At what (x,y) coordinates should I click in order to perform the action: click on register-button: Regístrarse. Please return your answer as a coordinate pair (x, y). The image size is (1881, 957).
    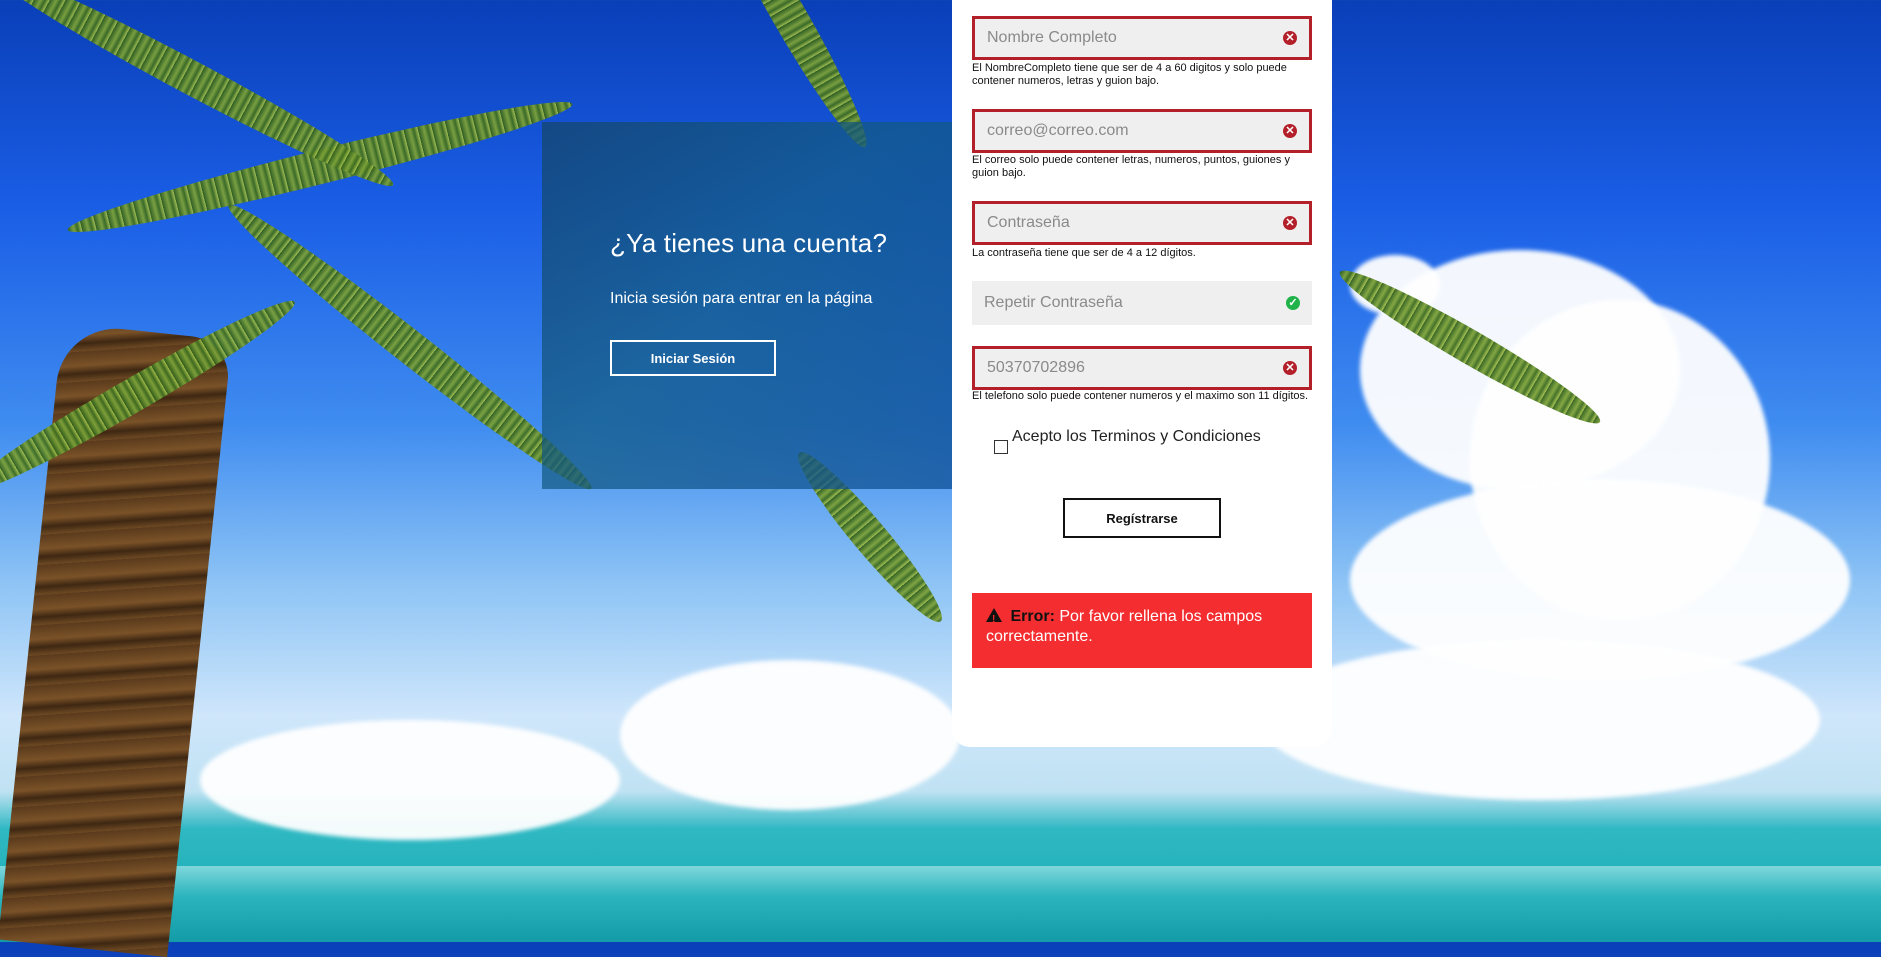
    Looking at the image, I should click on (1142, 518).